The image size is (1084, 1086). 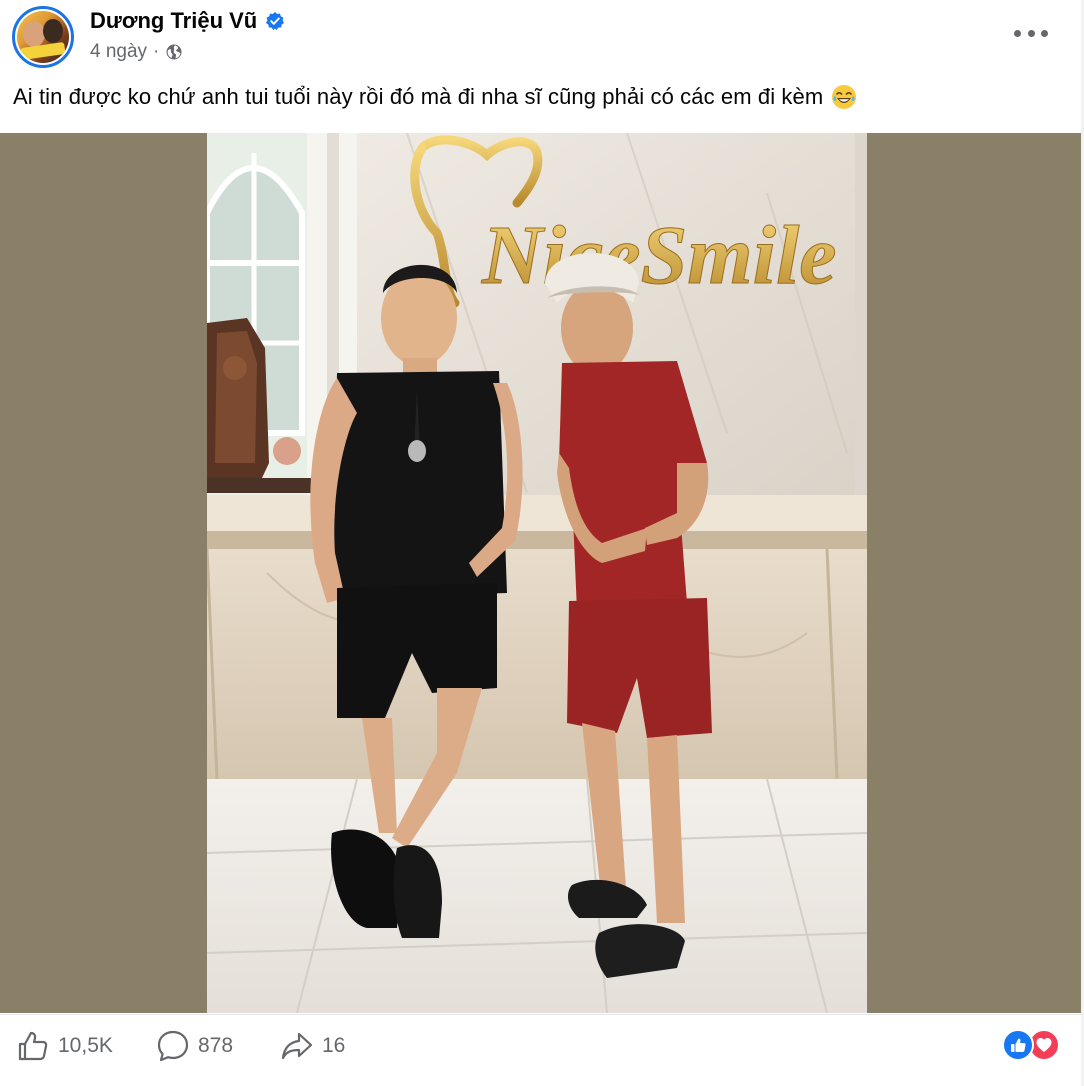 I want to click on author-name-row: Dương Triệu Vũ, so click(x=187, y=21).